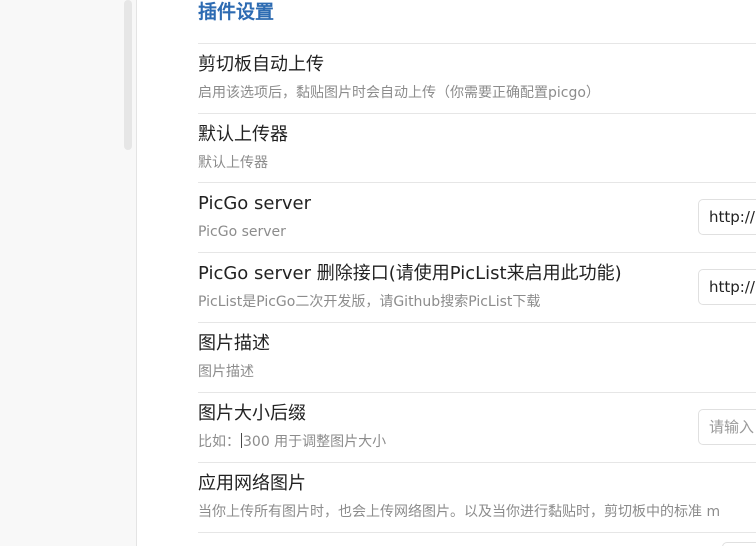 The height and width of the screenshot is (546, 756). I want to click on setting-description: PicList是PicGo二次开发版，请Github搜索PicList下载, so click(369, 302).